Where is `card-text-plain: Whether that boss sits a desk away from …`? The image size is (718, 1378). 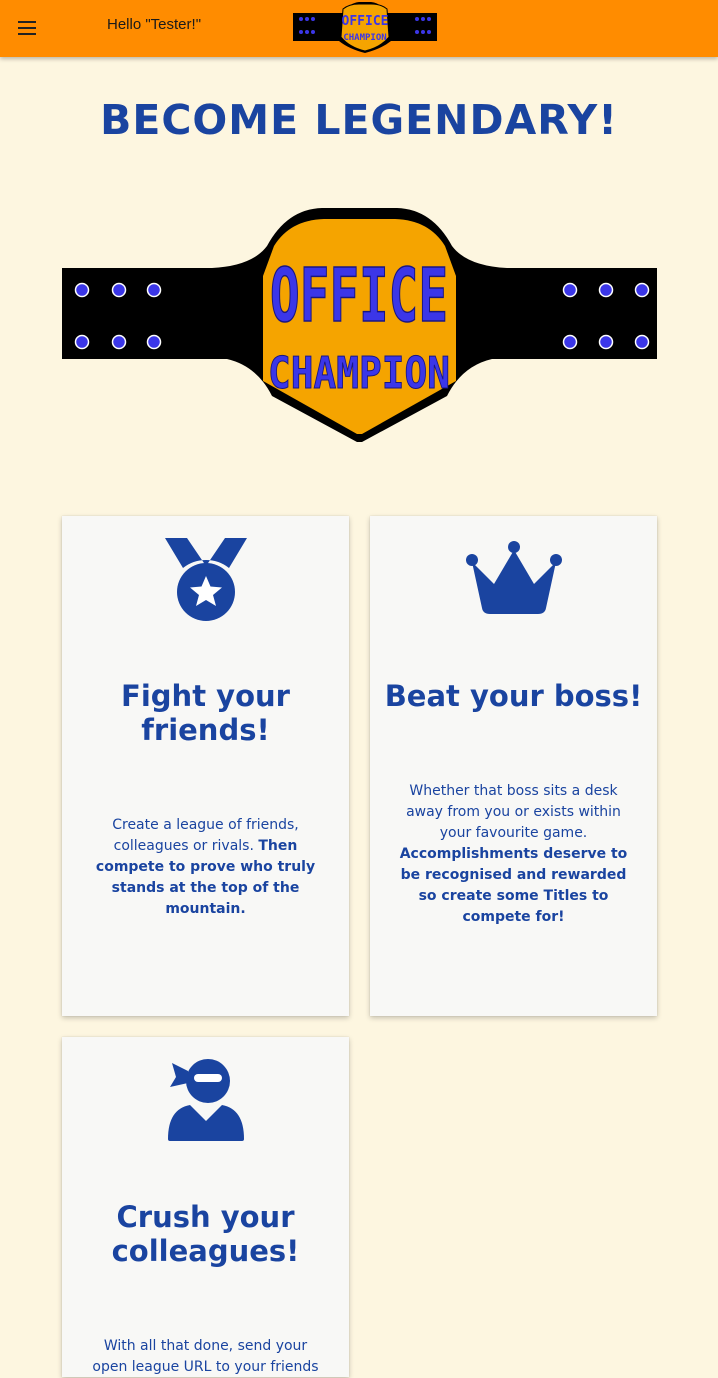 card-text-plain: Whether that boss sits a desk away from … is located at coordinates (513, 812).